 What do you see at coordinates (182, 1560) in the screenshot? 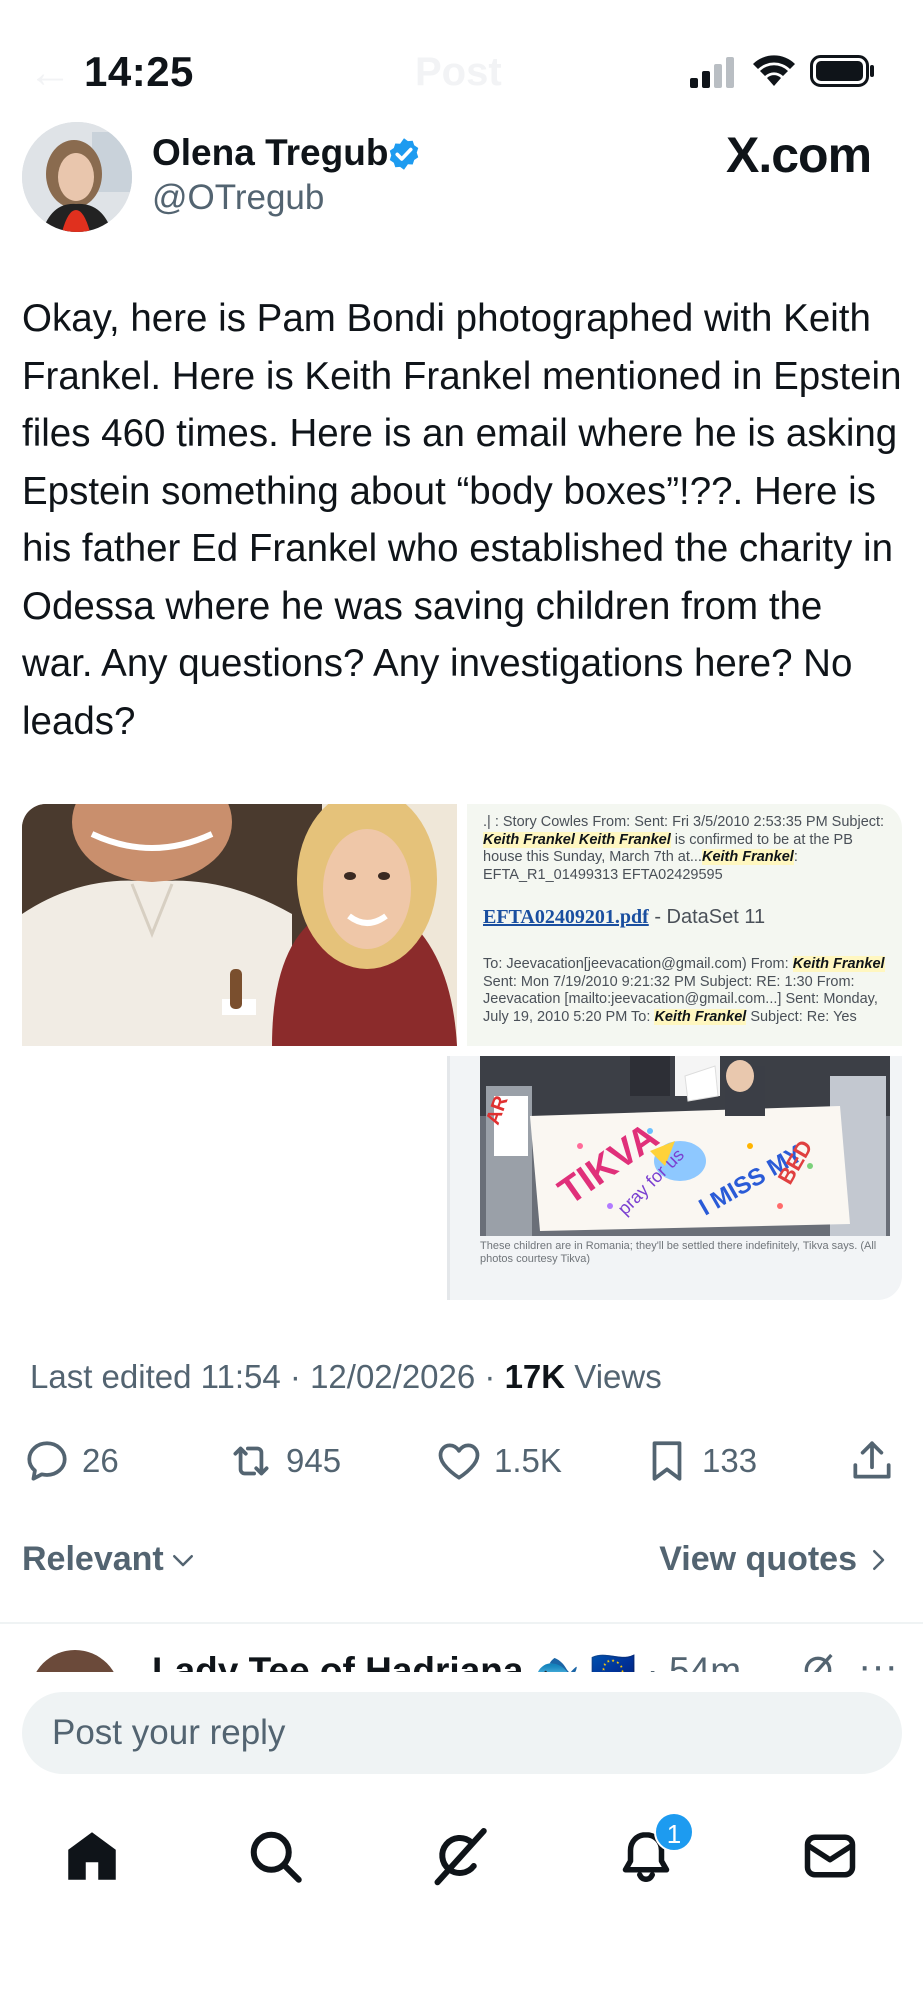
I see `chevron-down-icon` at bounding box center [182, 1560].